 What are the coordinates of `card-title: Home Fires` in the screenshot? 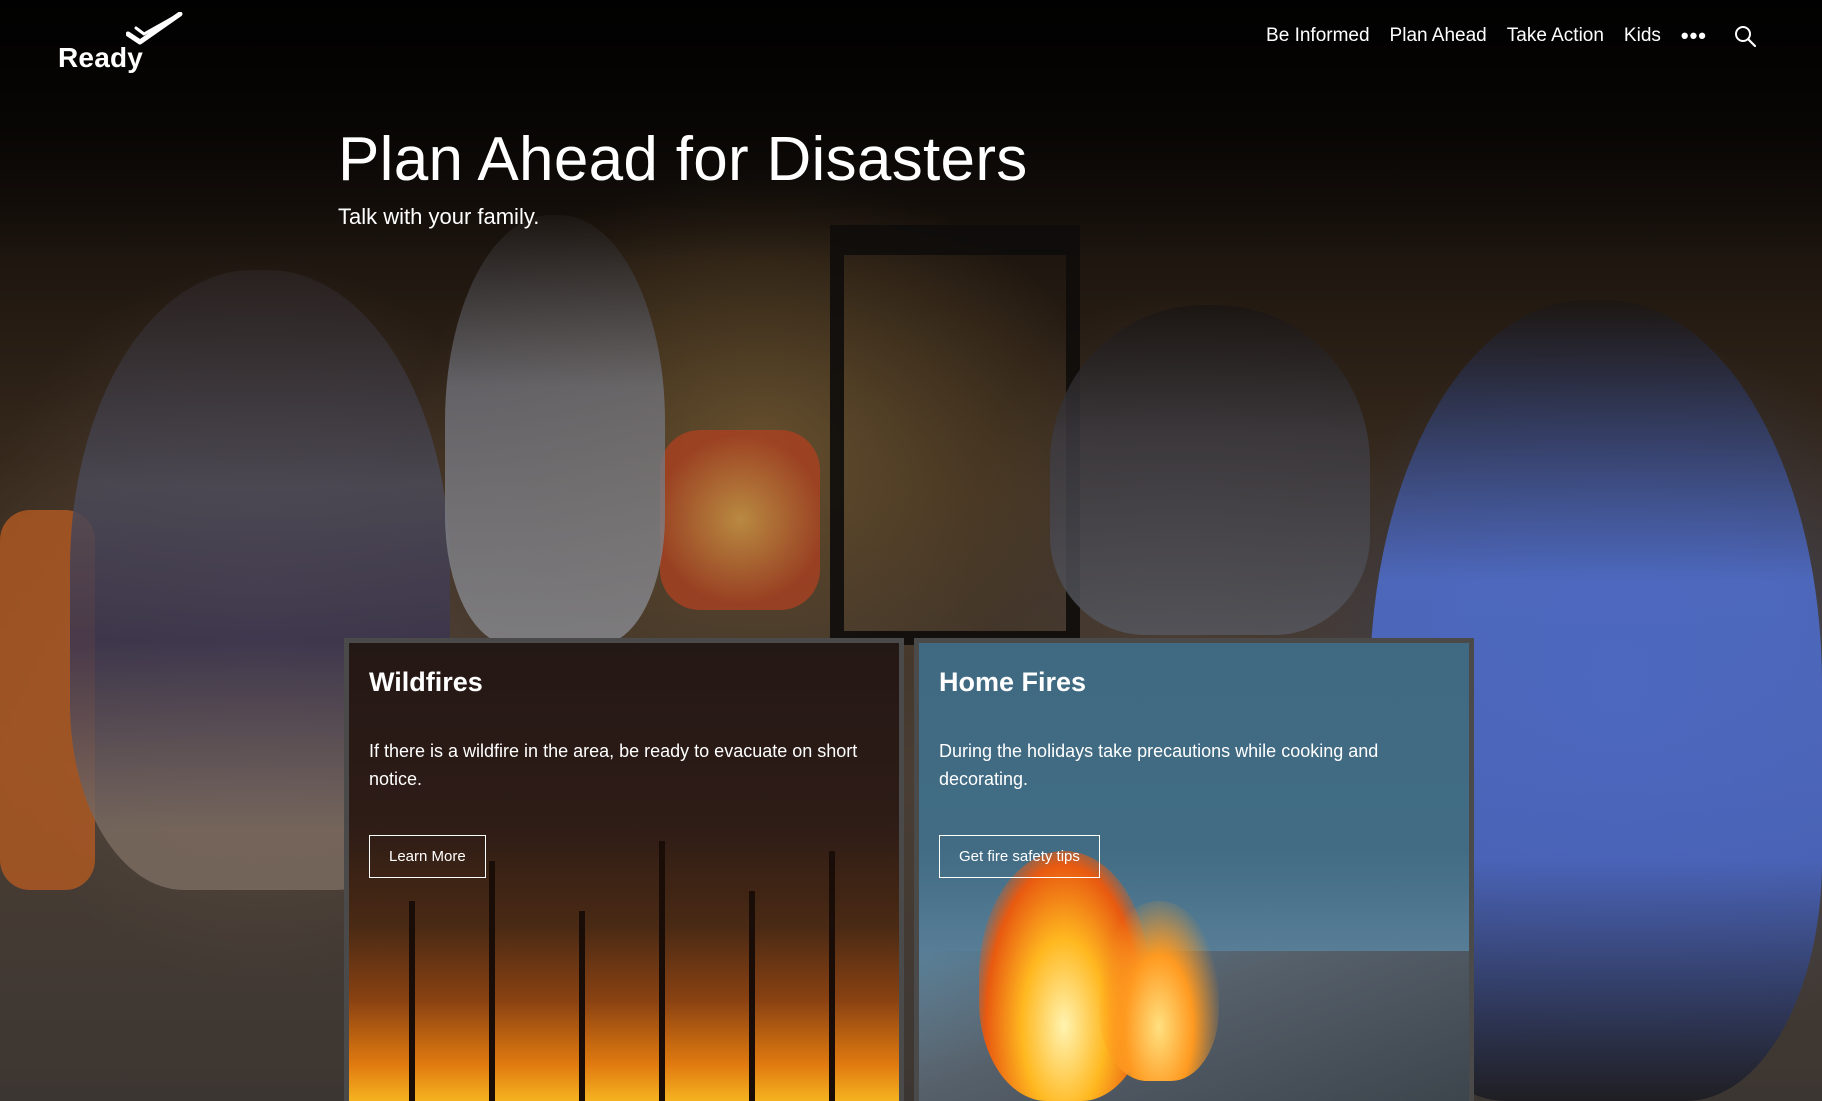 It's located at (1013, 682).